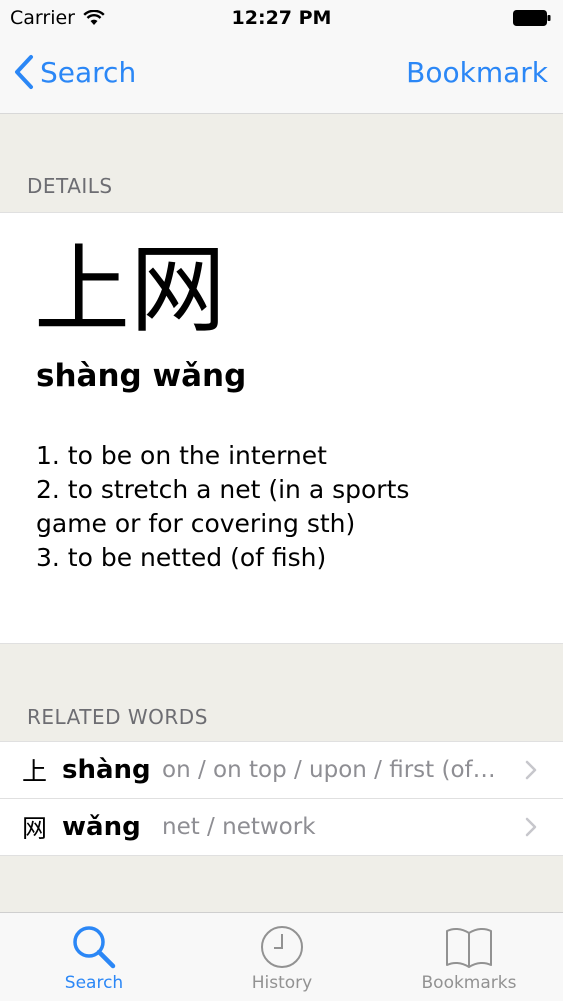 The width and height of the screenshot is (563, 1001). I want to click on status-time: 12:27 PM, so click(281, 18).